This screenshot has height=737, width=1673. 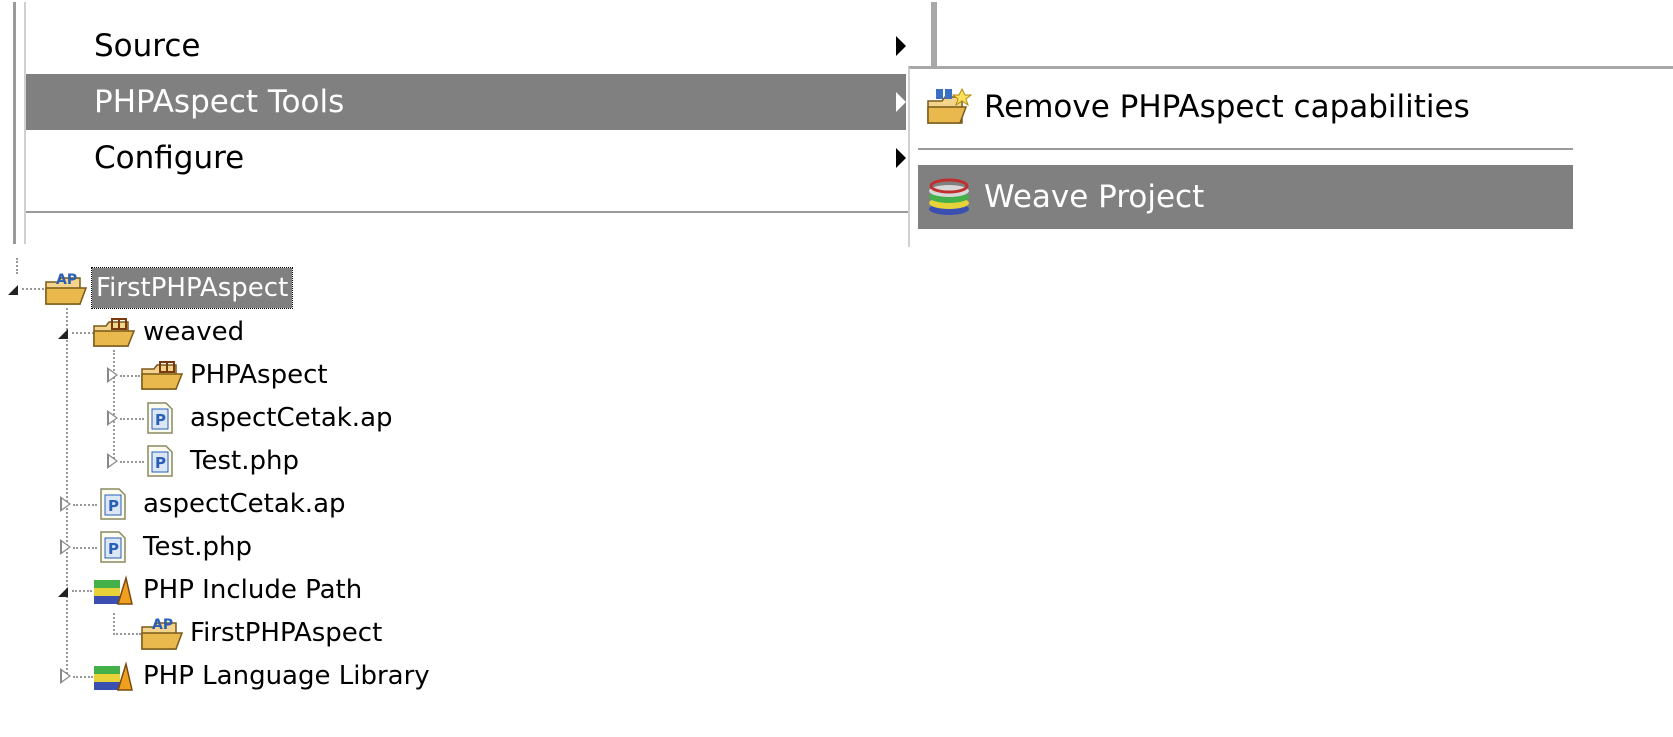 I want to click on submenu-item-remove-capabilities: Remove PHPAspect capabilities, so click(x=1245, y=107).